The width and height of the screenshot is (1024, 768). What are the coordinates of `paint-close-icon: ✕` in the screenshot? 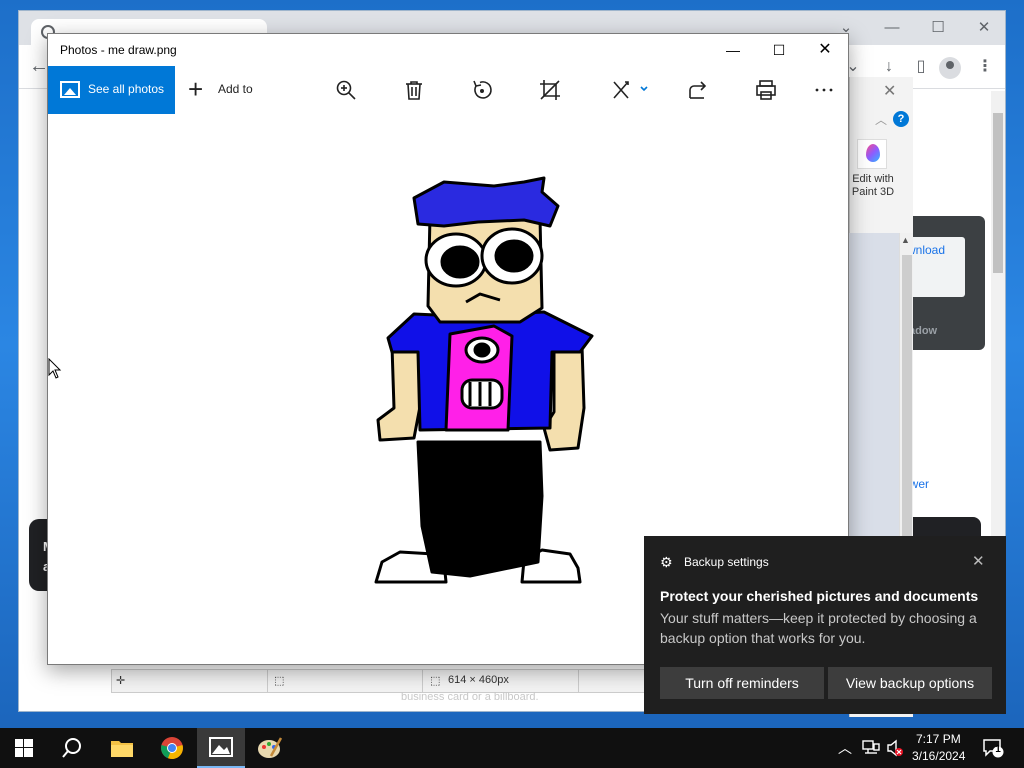 It's located at (889, 91).